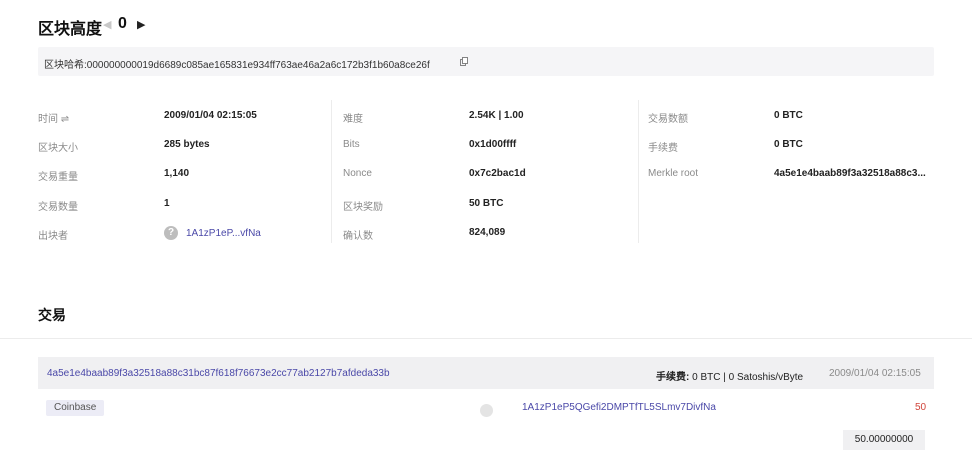  I want to click on confirmations-label: 确认数, so click(358, 236).